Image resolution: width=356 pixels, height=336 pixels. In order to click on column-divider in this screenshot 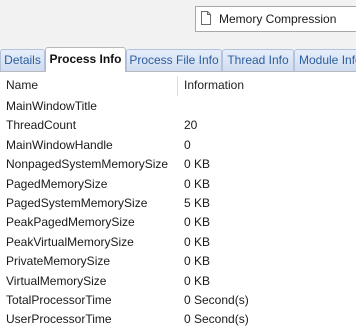, I will do `click(177, 86)`.